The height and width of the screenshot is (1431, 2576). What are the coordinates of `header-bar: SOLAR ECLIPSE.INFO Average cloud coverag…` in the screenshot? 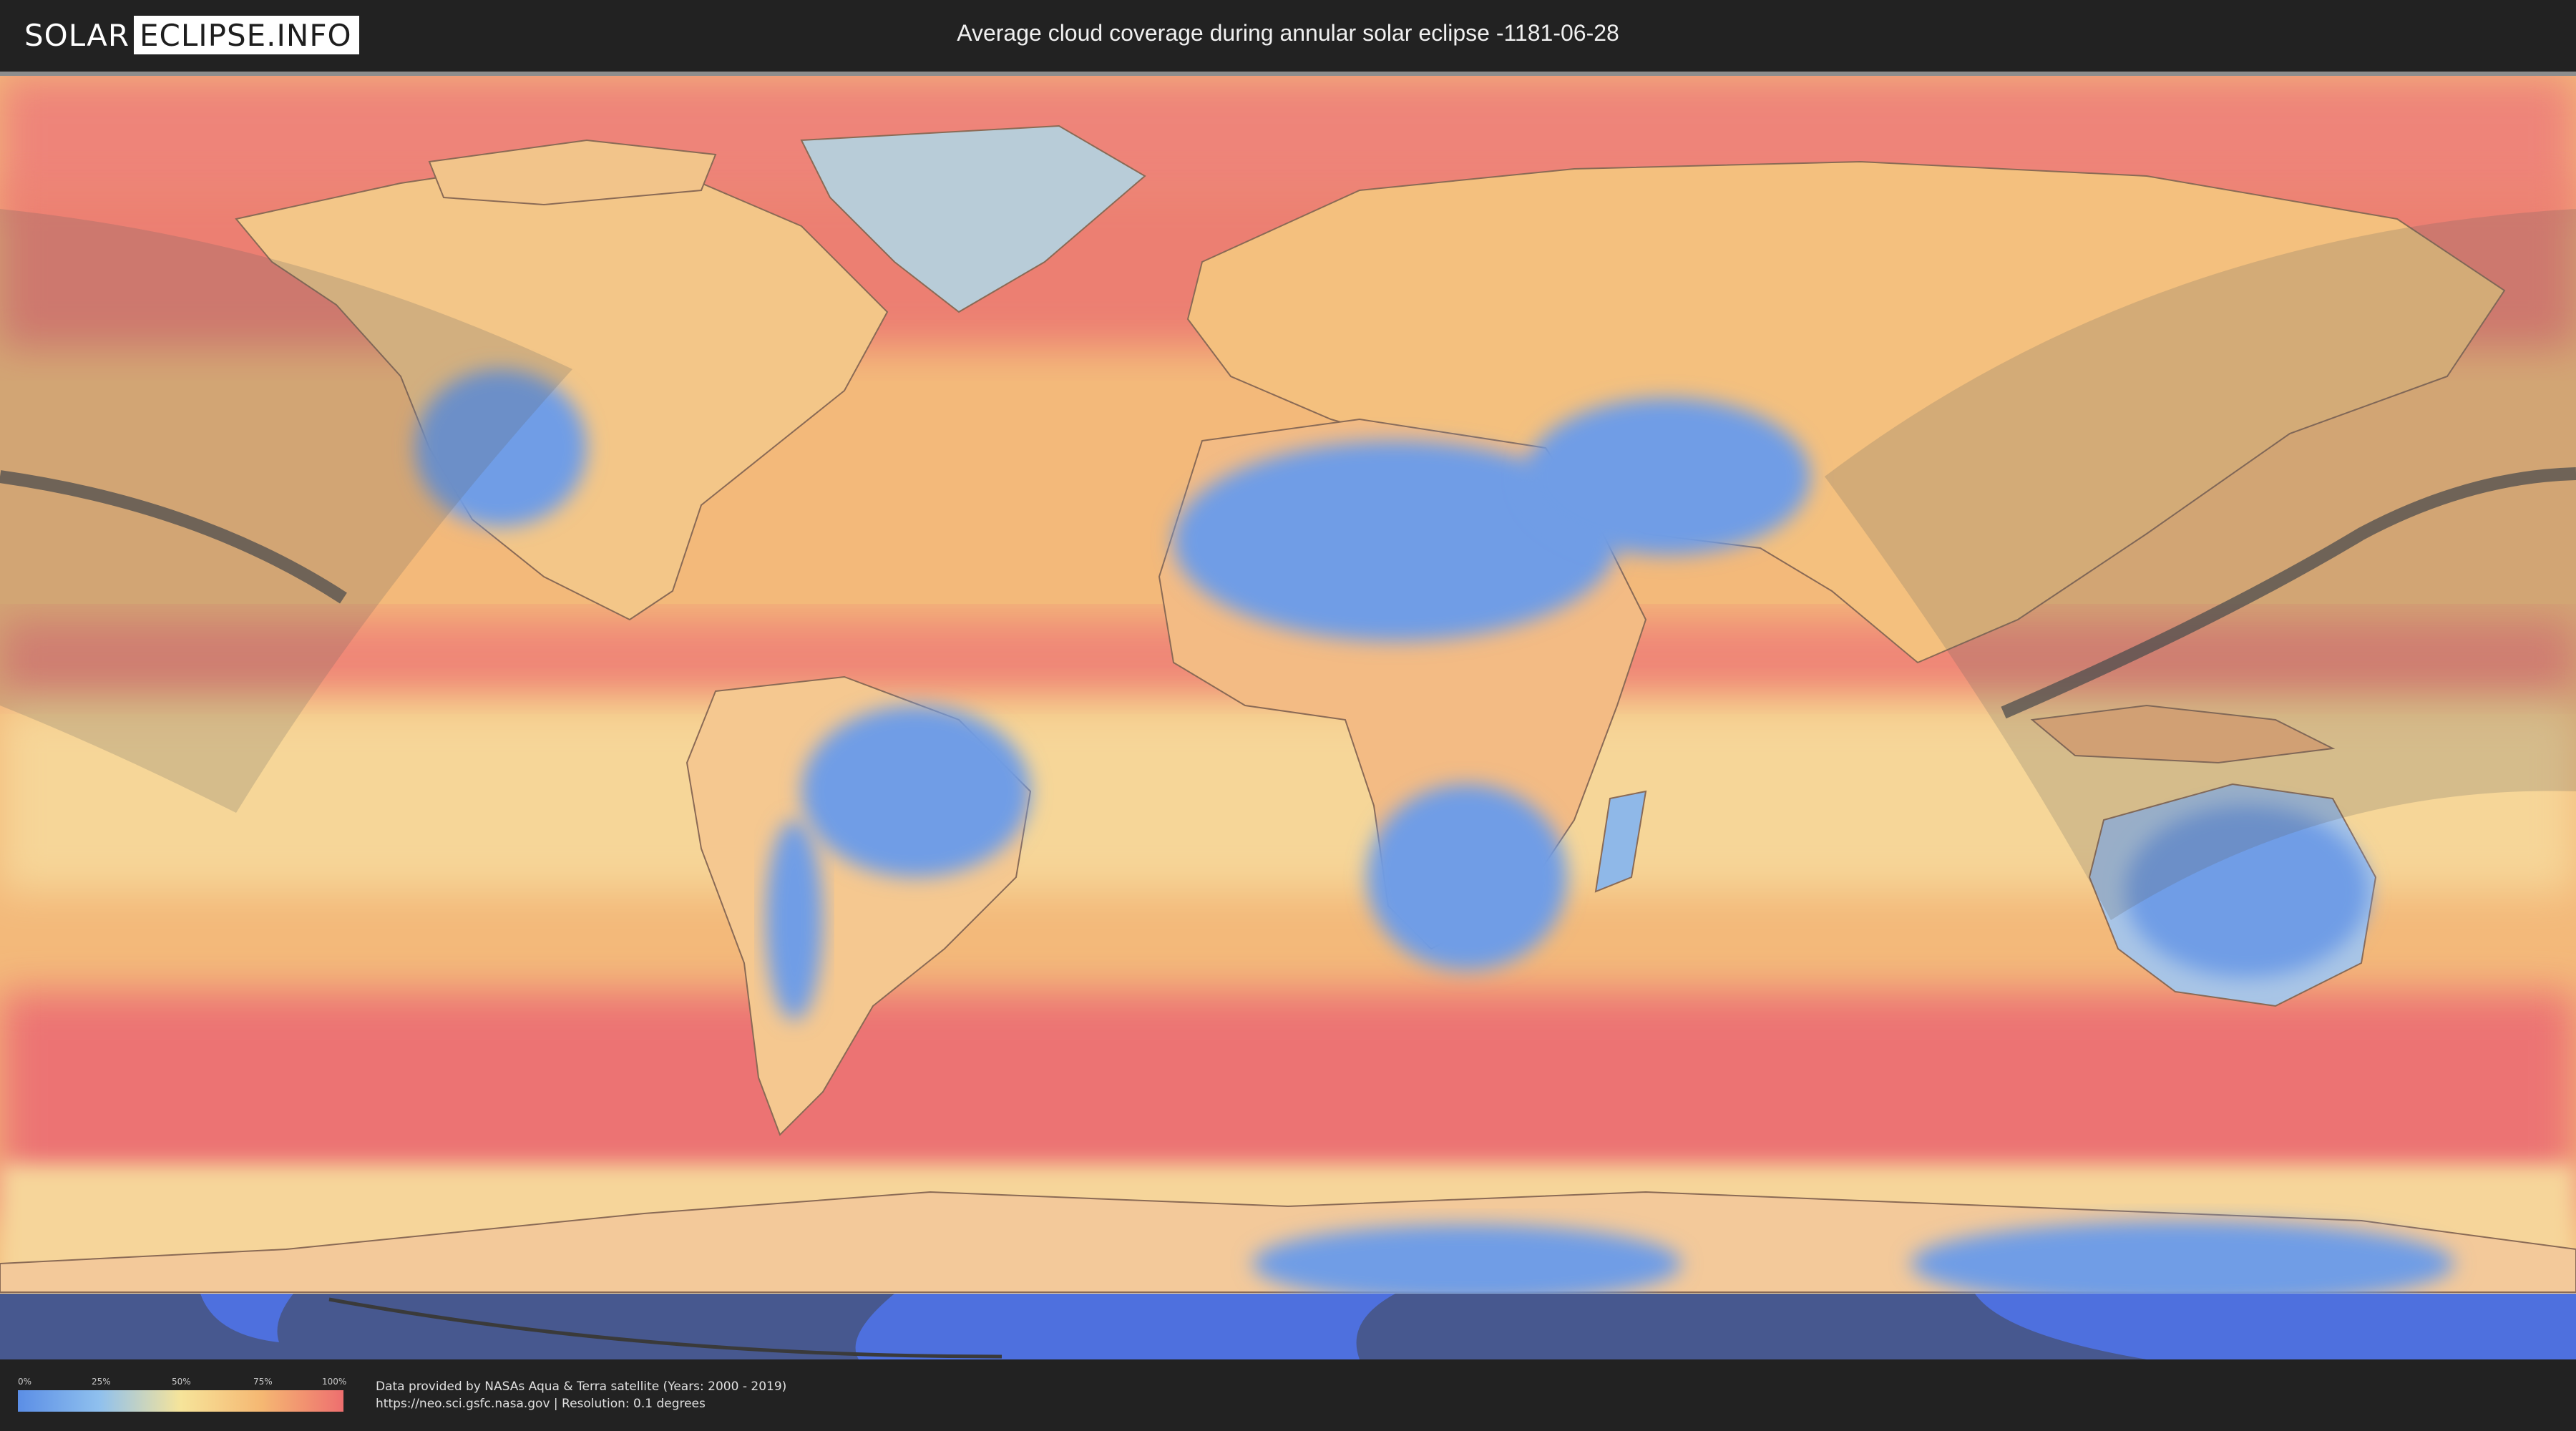 It's located at (1288, 36).